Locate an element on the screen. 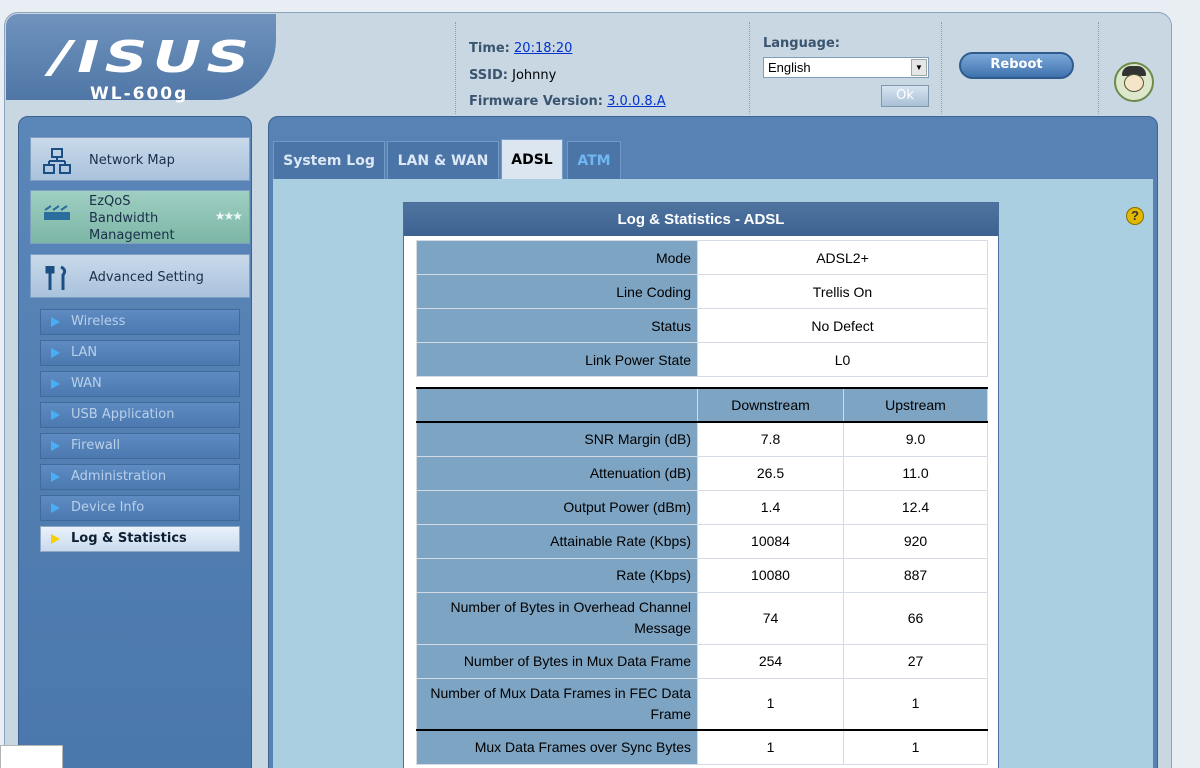 The image size is (1200, 768). row-label: Mode is located at coordinates (557, 257).